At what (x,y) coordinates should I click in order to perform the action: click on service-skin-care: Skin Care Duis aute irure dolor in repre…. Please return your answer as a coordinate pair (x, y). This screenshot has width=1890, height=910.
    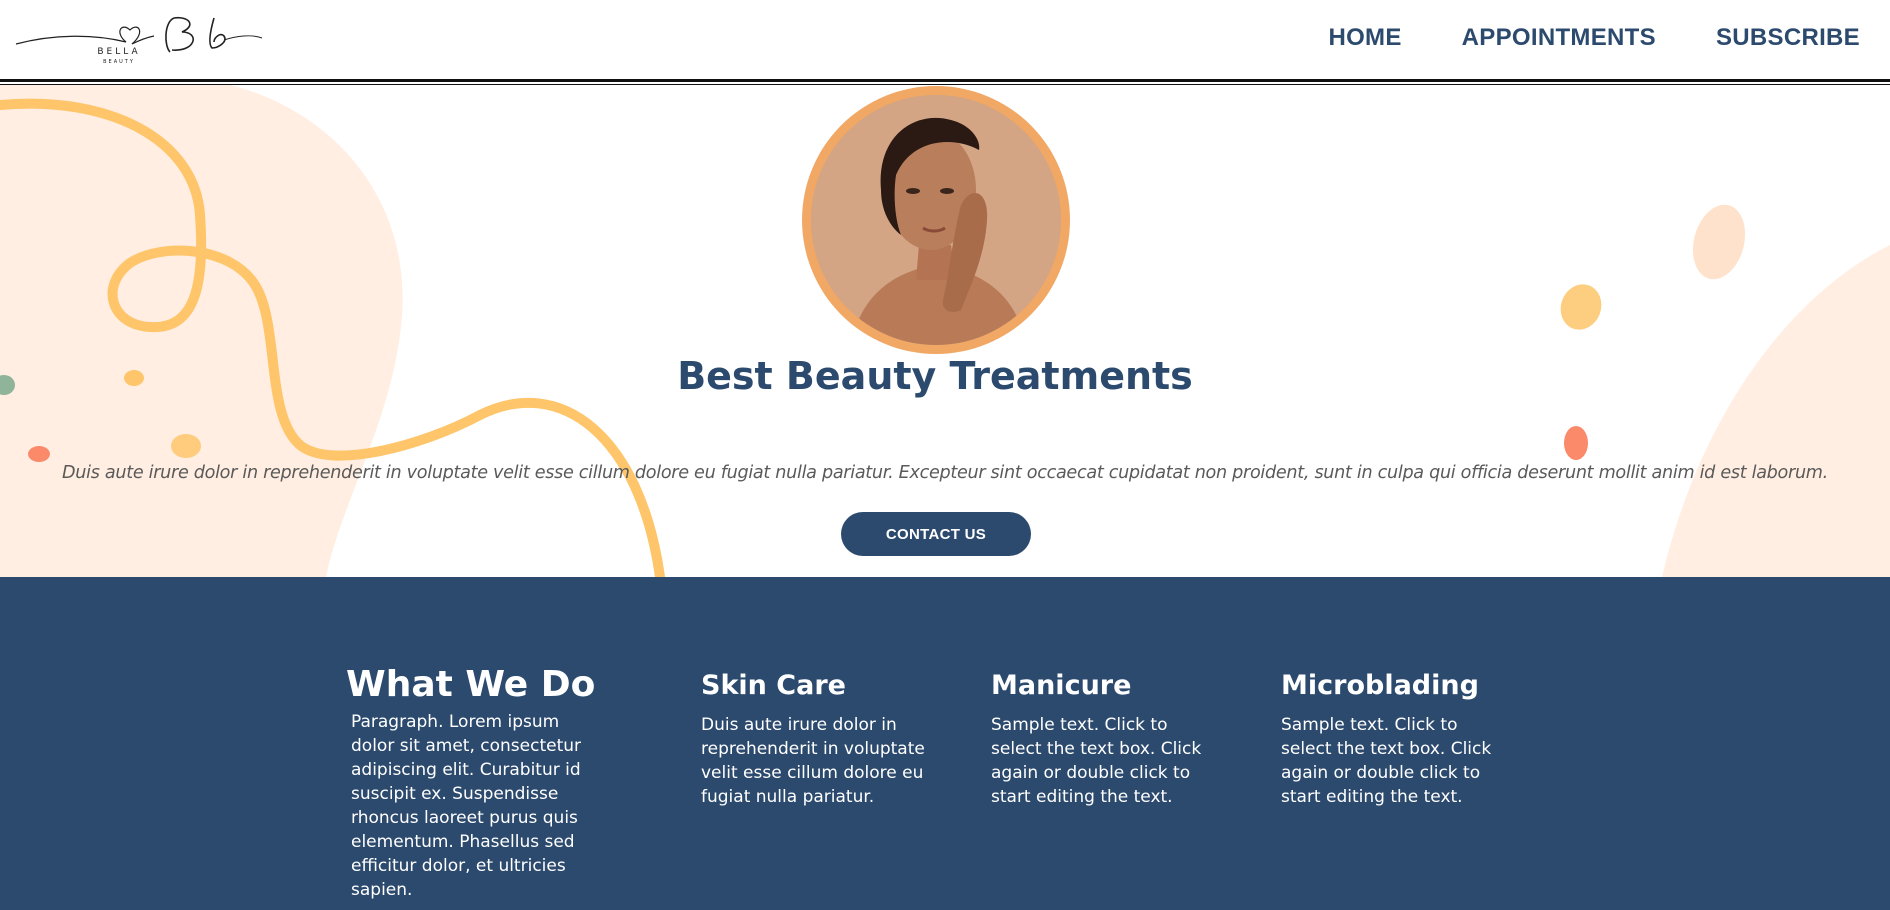
    Looking at the image, I should click on (816, 739).